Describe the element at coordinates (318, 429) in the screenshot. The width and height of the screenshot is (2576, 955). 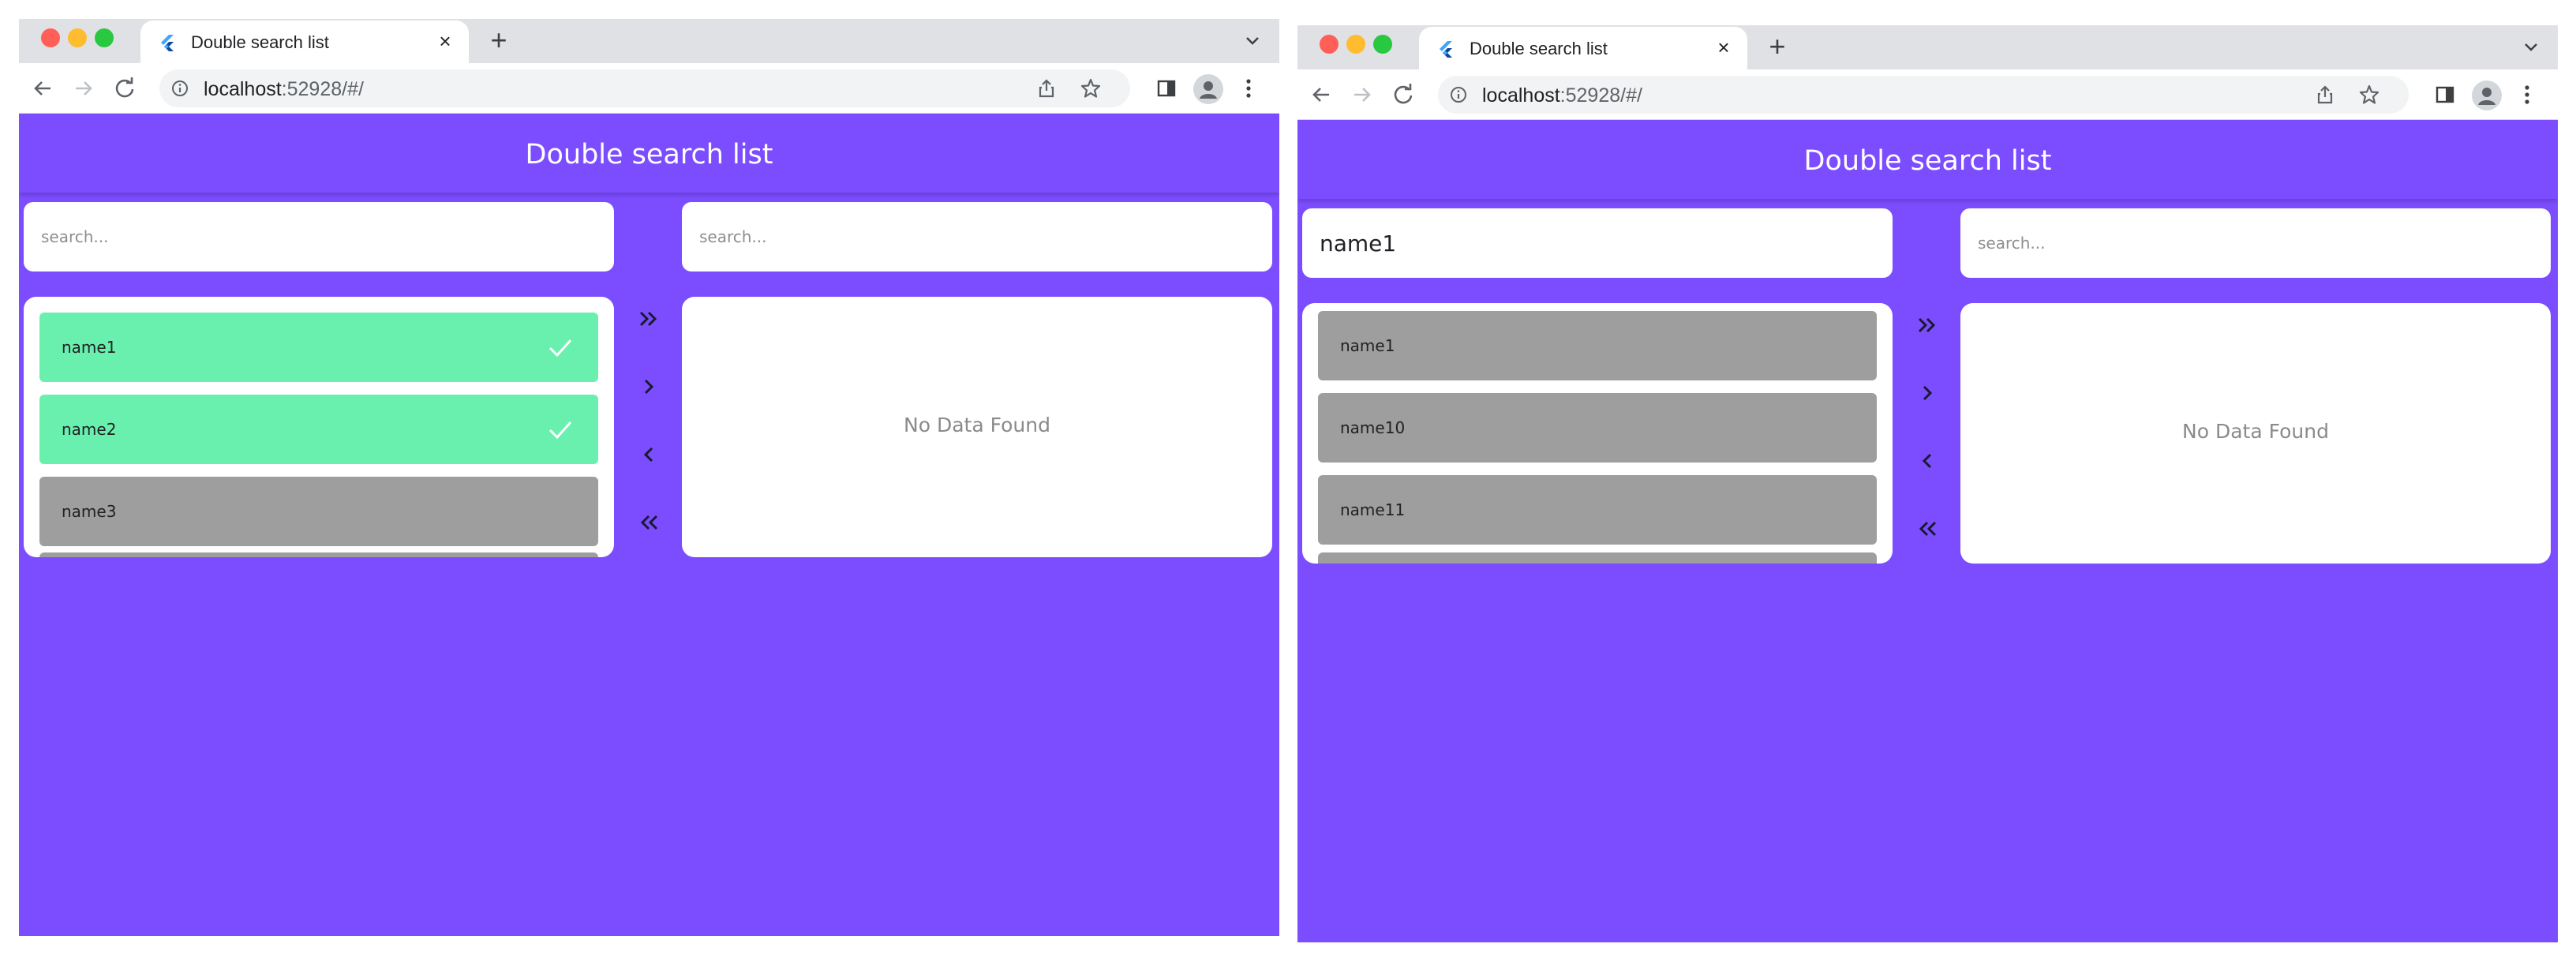
I see `list-item: name2` at that location.